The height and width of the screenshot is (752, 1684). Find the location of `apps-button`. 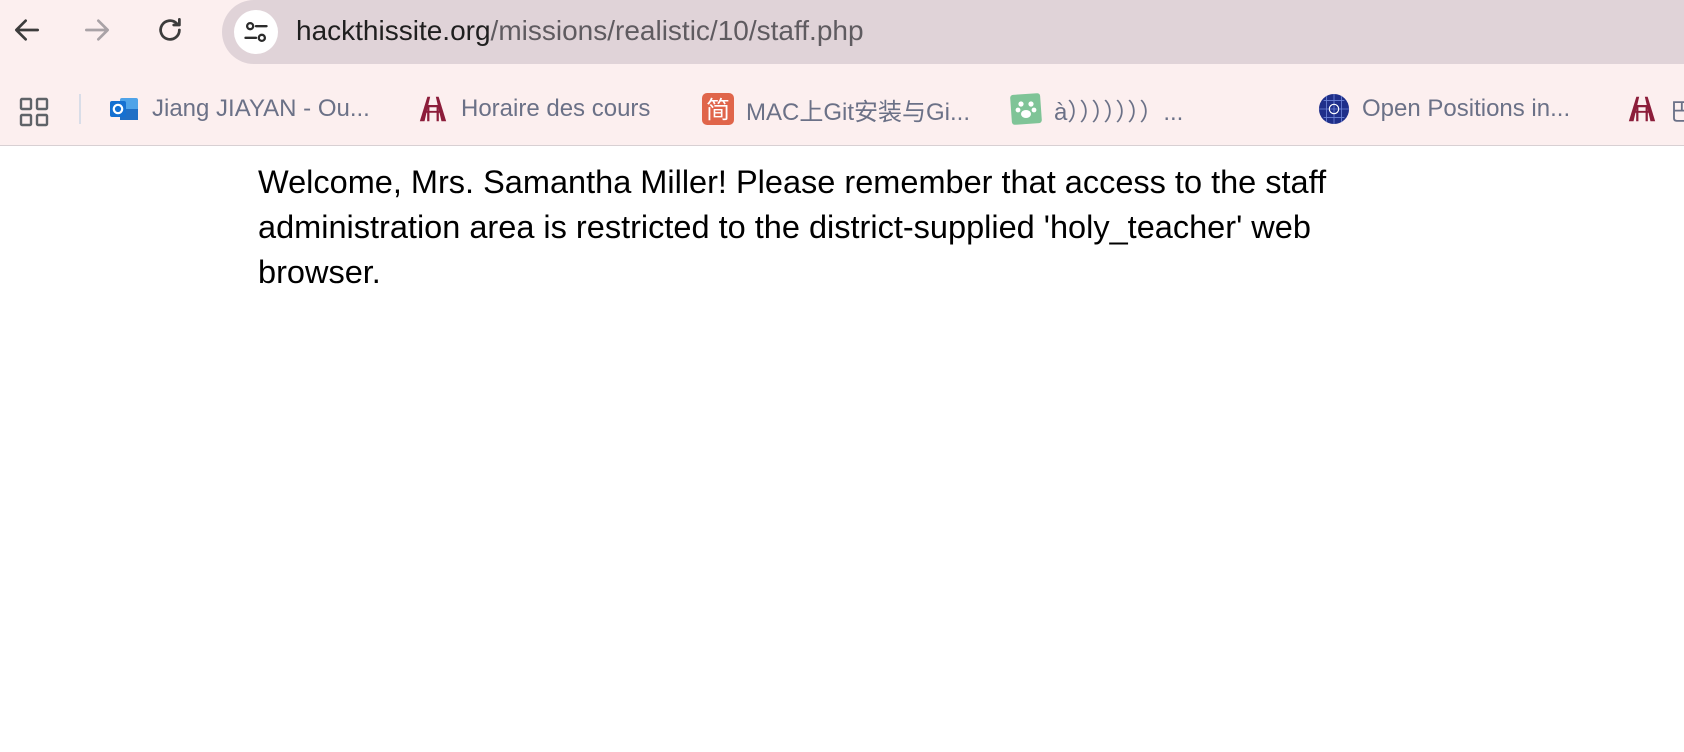

apps-button is located at coordinates (34, 114).